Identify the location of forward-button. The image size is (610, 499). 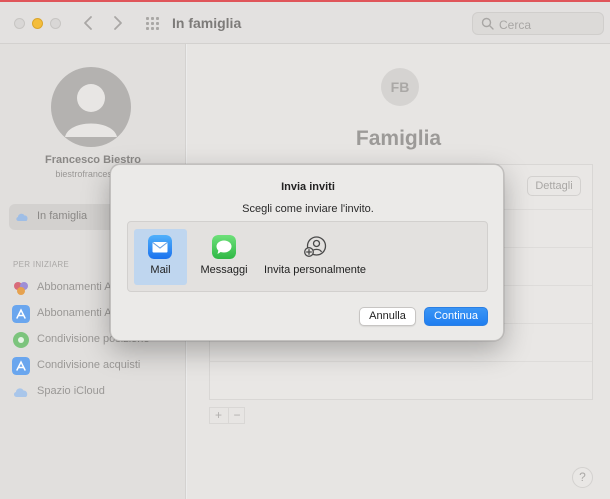
(117, 23).